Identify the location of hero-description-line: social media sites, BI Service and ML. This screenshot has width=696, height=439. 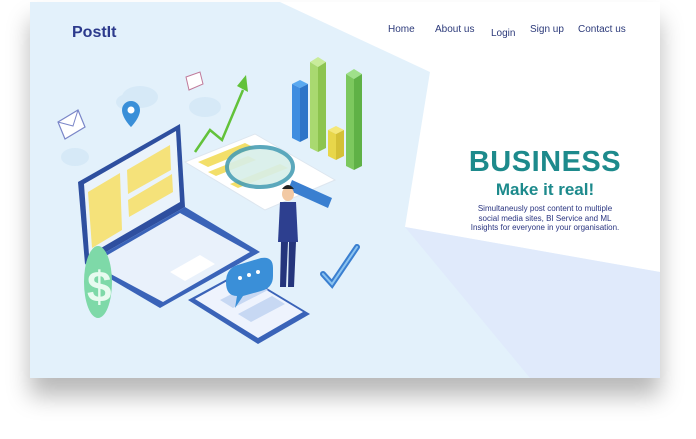
(545, 218).